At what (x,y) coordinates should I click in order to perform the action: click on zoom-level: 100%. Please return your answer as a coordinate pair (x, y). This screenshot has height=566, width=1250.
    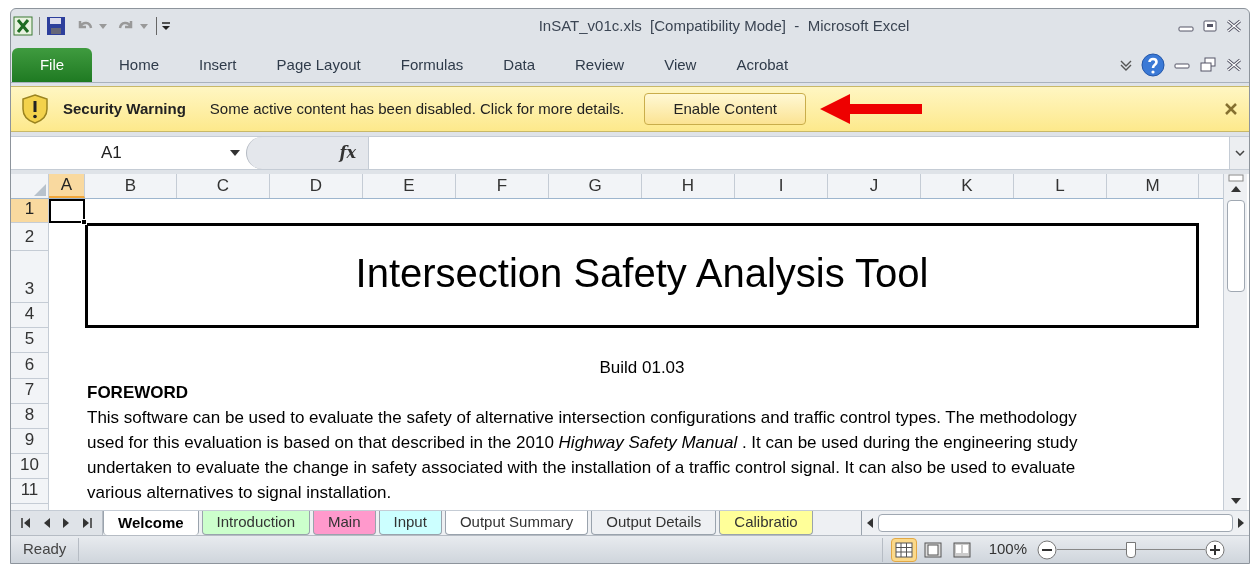
    Looking at the image, I should click on (1007, 549).